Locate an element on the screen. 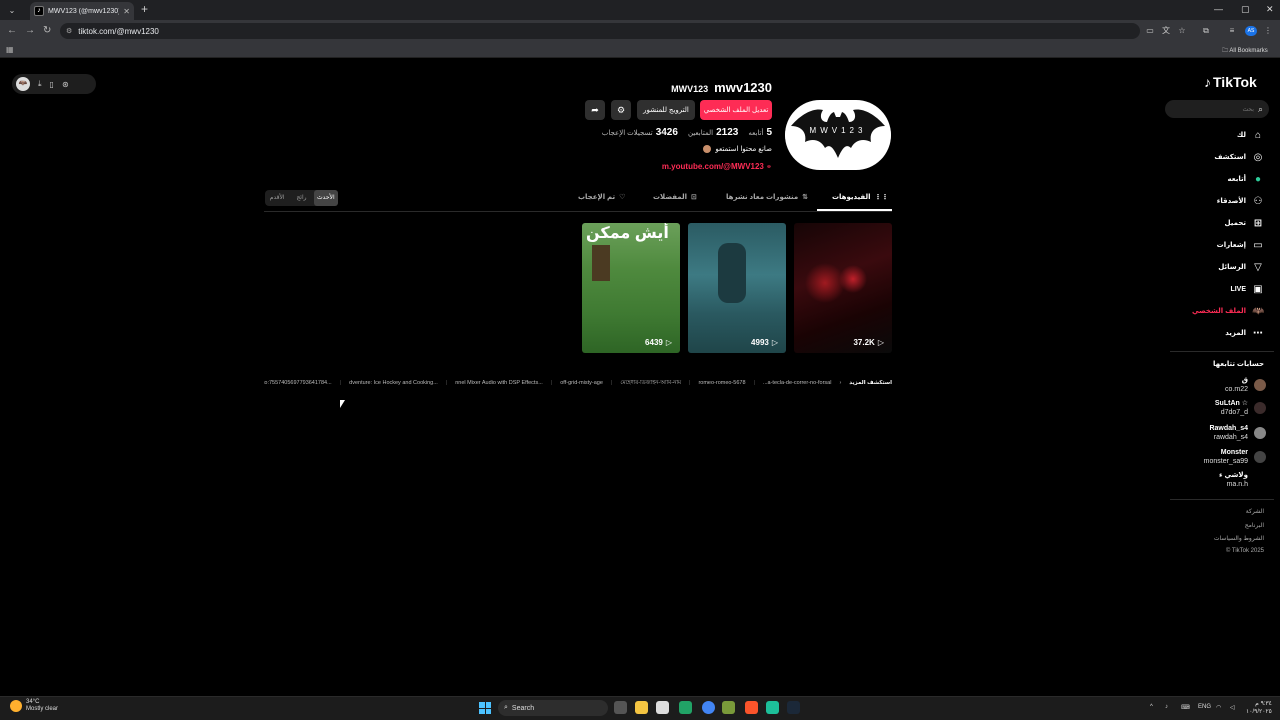  stat-following: 5أتابعه is located at coordinates (760, 132).